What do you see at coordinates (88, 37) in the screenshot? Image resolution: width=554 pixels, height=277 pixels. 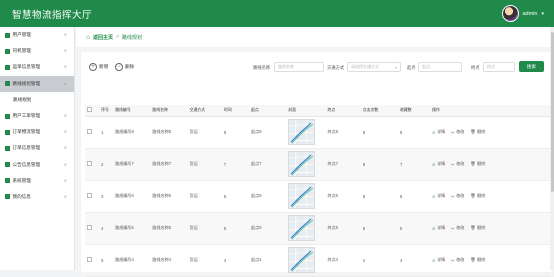 I see `home-icon: ⌂` at bounding box center [88, 37].